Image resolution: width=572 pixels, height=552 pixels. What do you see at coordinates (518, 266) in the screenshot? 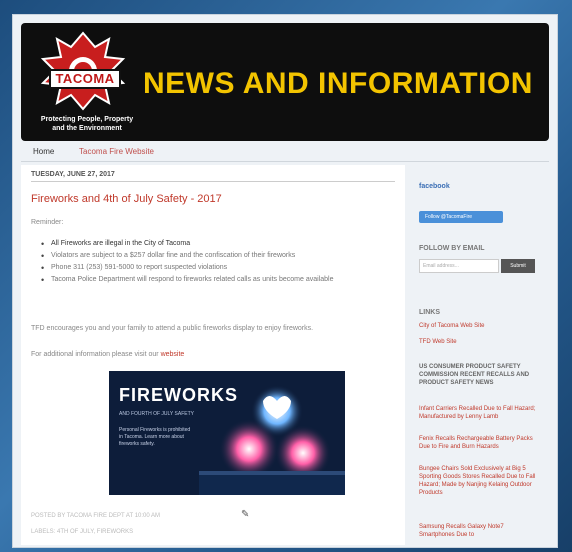
I see `submit-button: Submit` at bounding box center [518, 266].